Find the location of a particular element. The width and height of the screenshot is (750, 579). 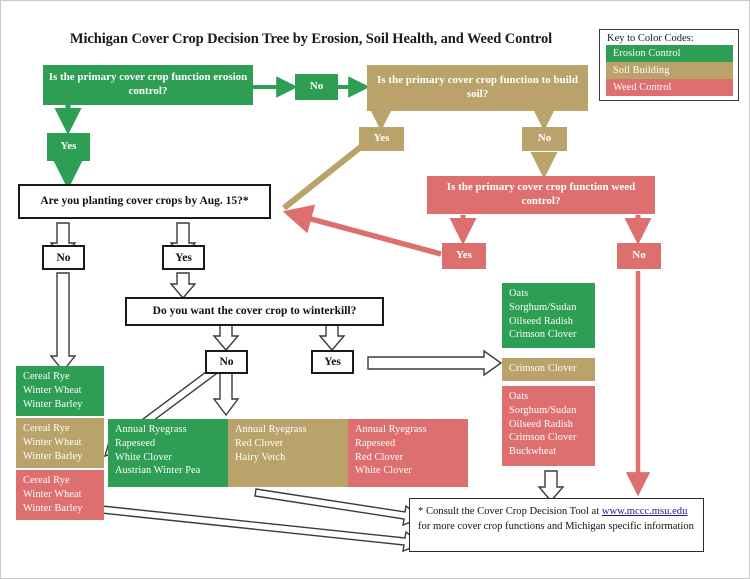

arrow-soil-yes-to-aug15 is located at coordinates (323, 177).